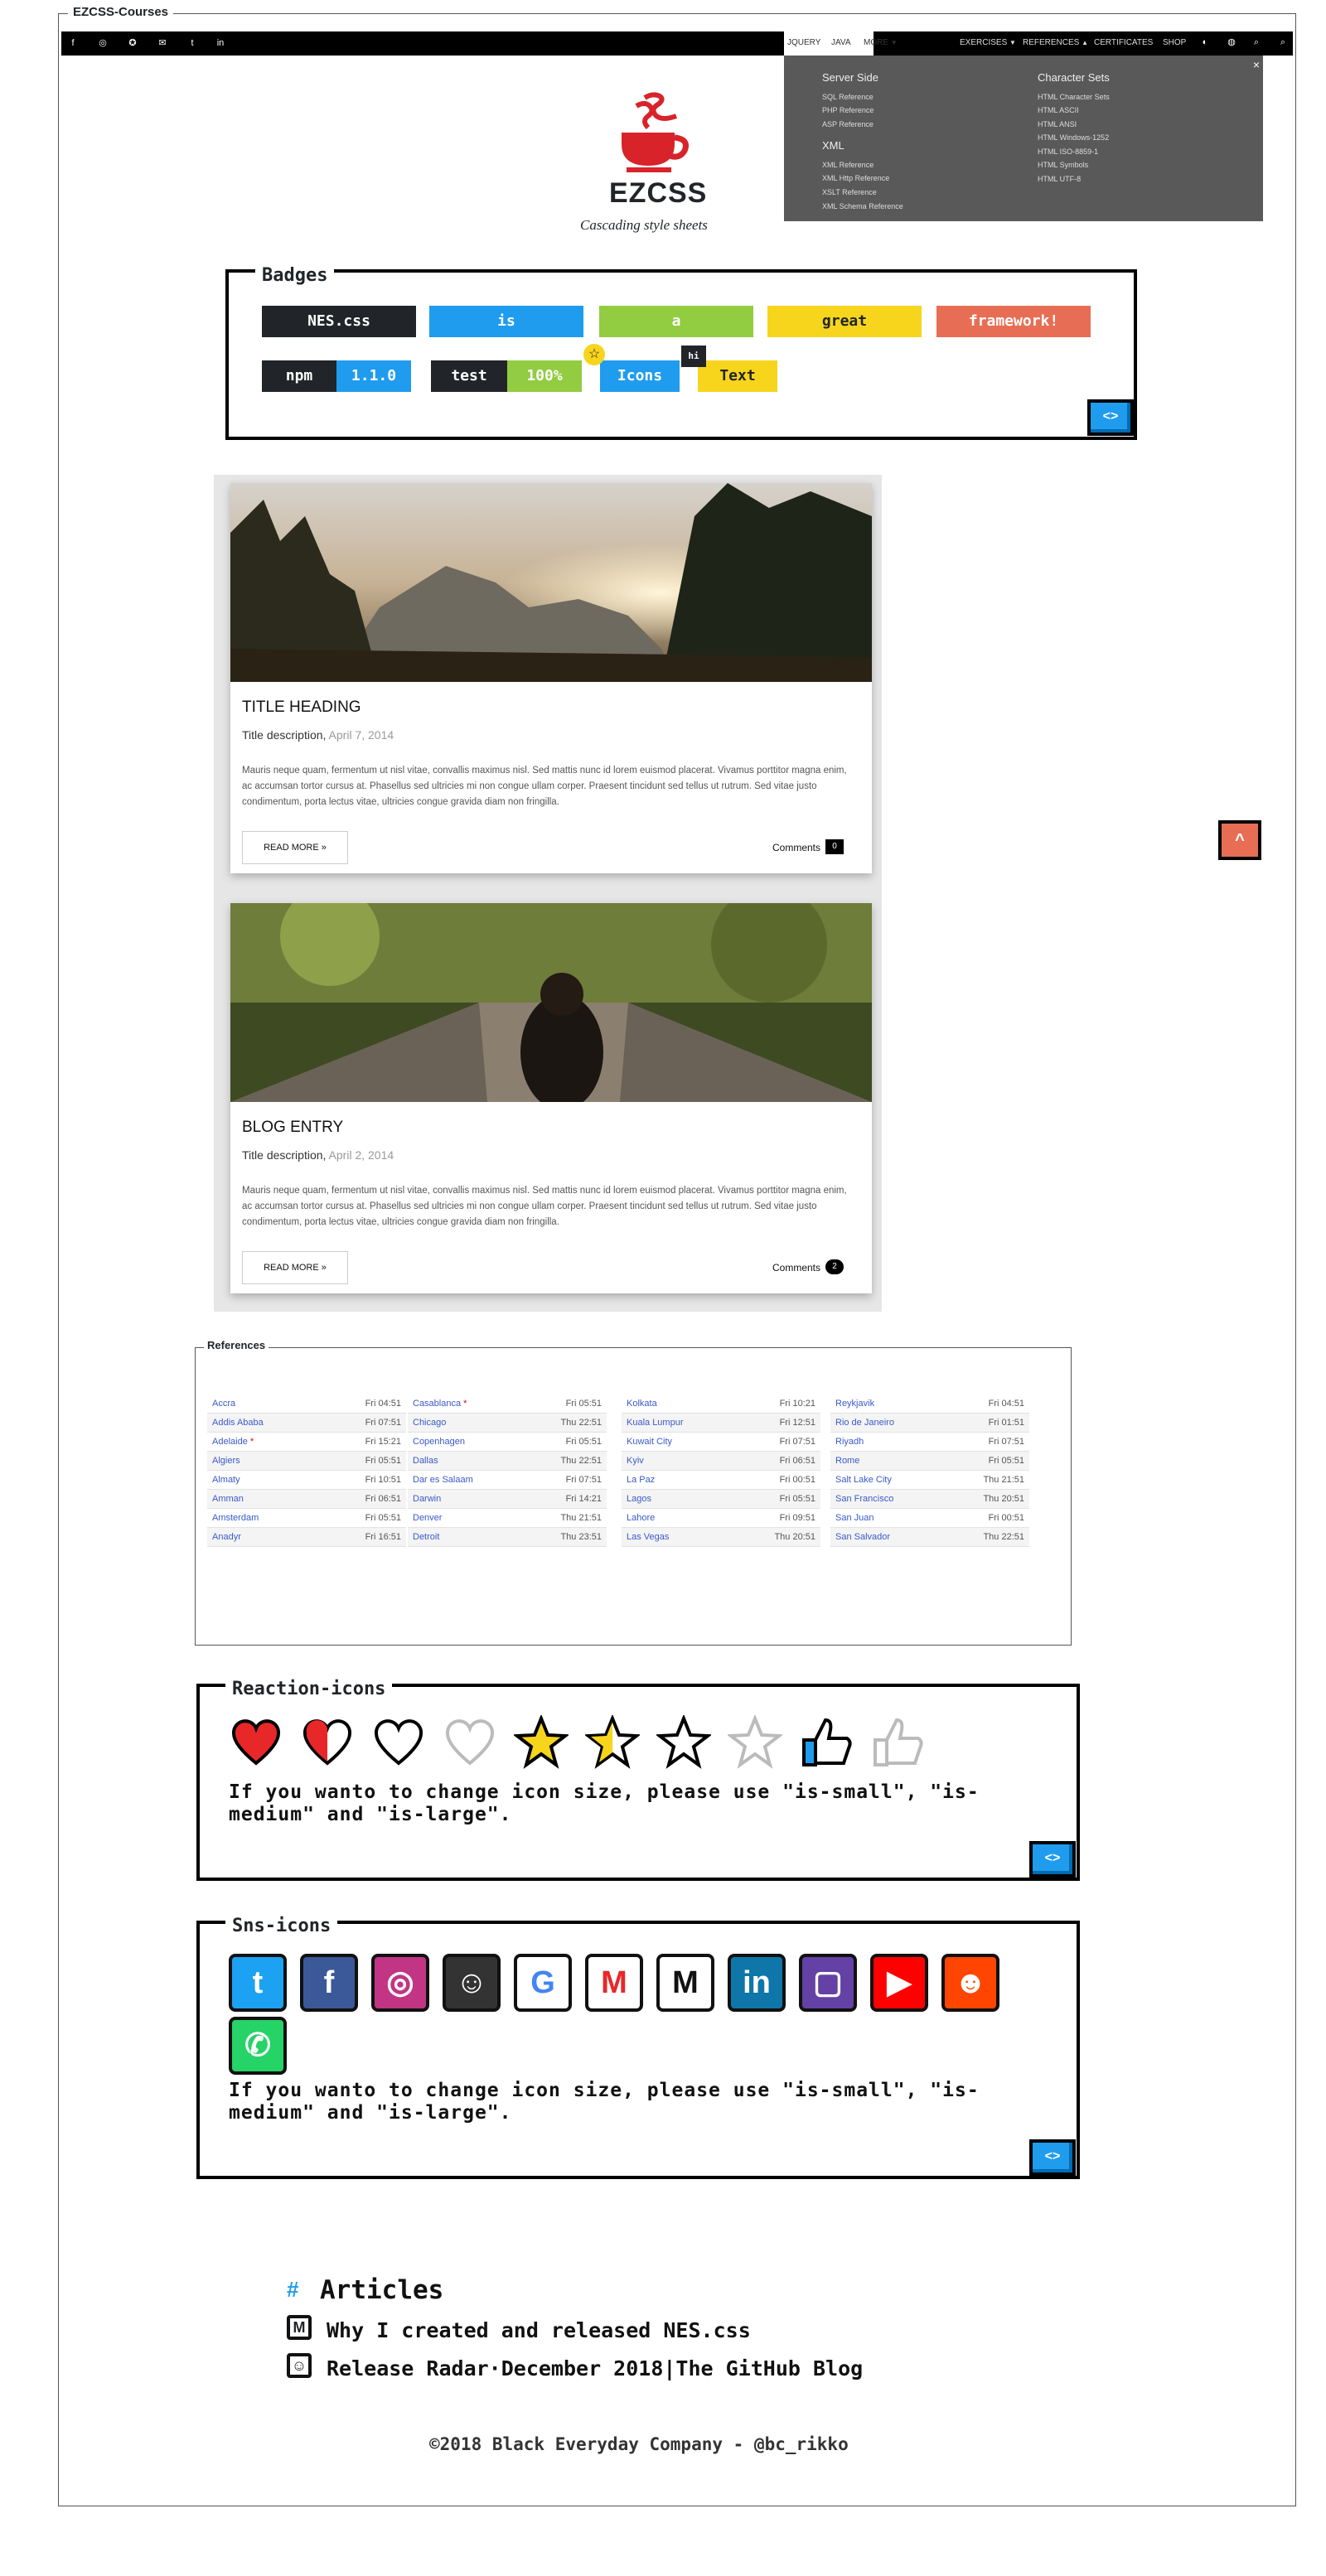  I want to click on dropdown-item: XML Reference, so click(848, 165).